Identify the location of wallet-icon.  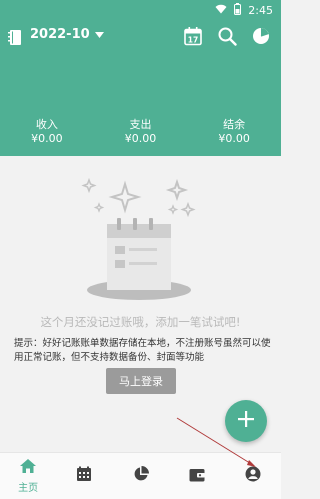
(197, 476).